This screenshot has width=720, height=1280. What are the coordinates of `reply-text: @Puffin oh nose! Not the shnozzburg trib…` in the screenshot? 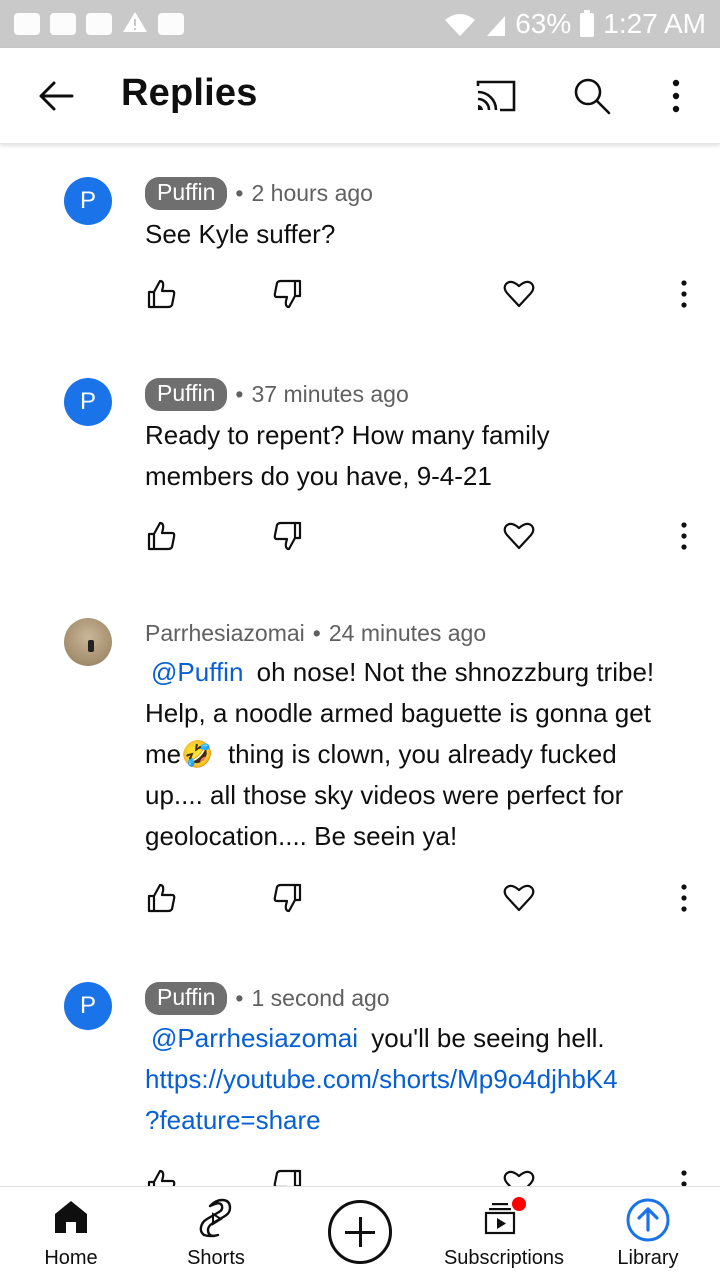 It's located at (400, 754).